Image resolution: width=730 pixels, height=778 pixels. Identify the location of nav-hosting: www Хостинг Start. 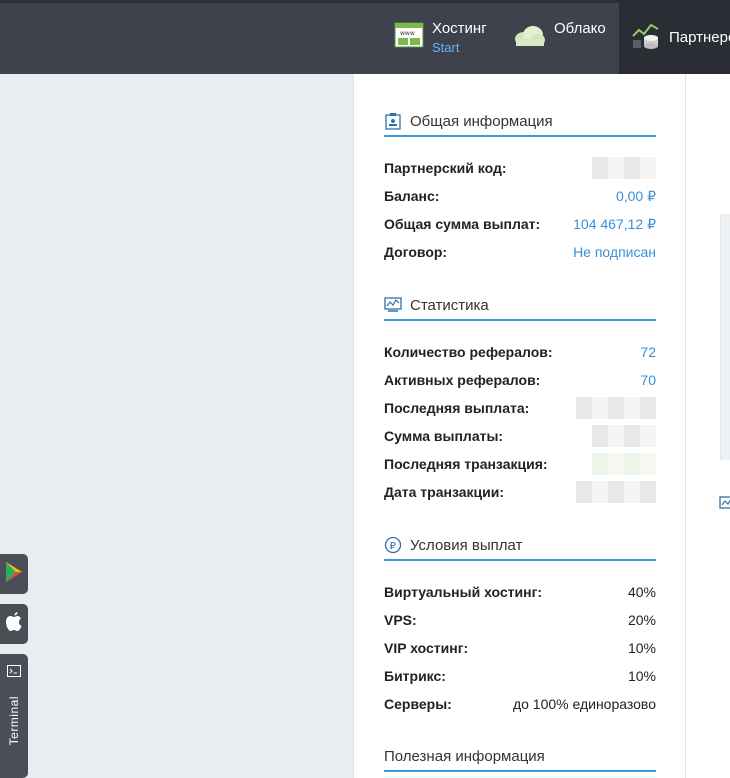
(440, 37).